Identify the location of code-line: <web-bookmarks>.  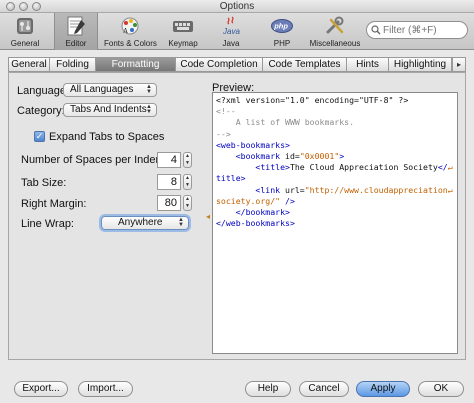
(253, 145).